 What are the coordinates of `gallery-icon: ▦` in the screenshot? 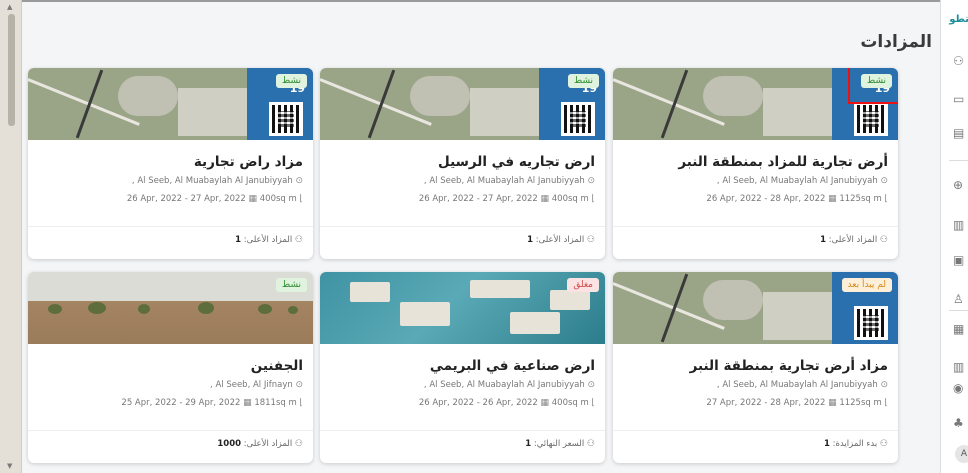 It's located at (958, 329).